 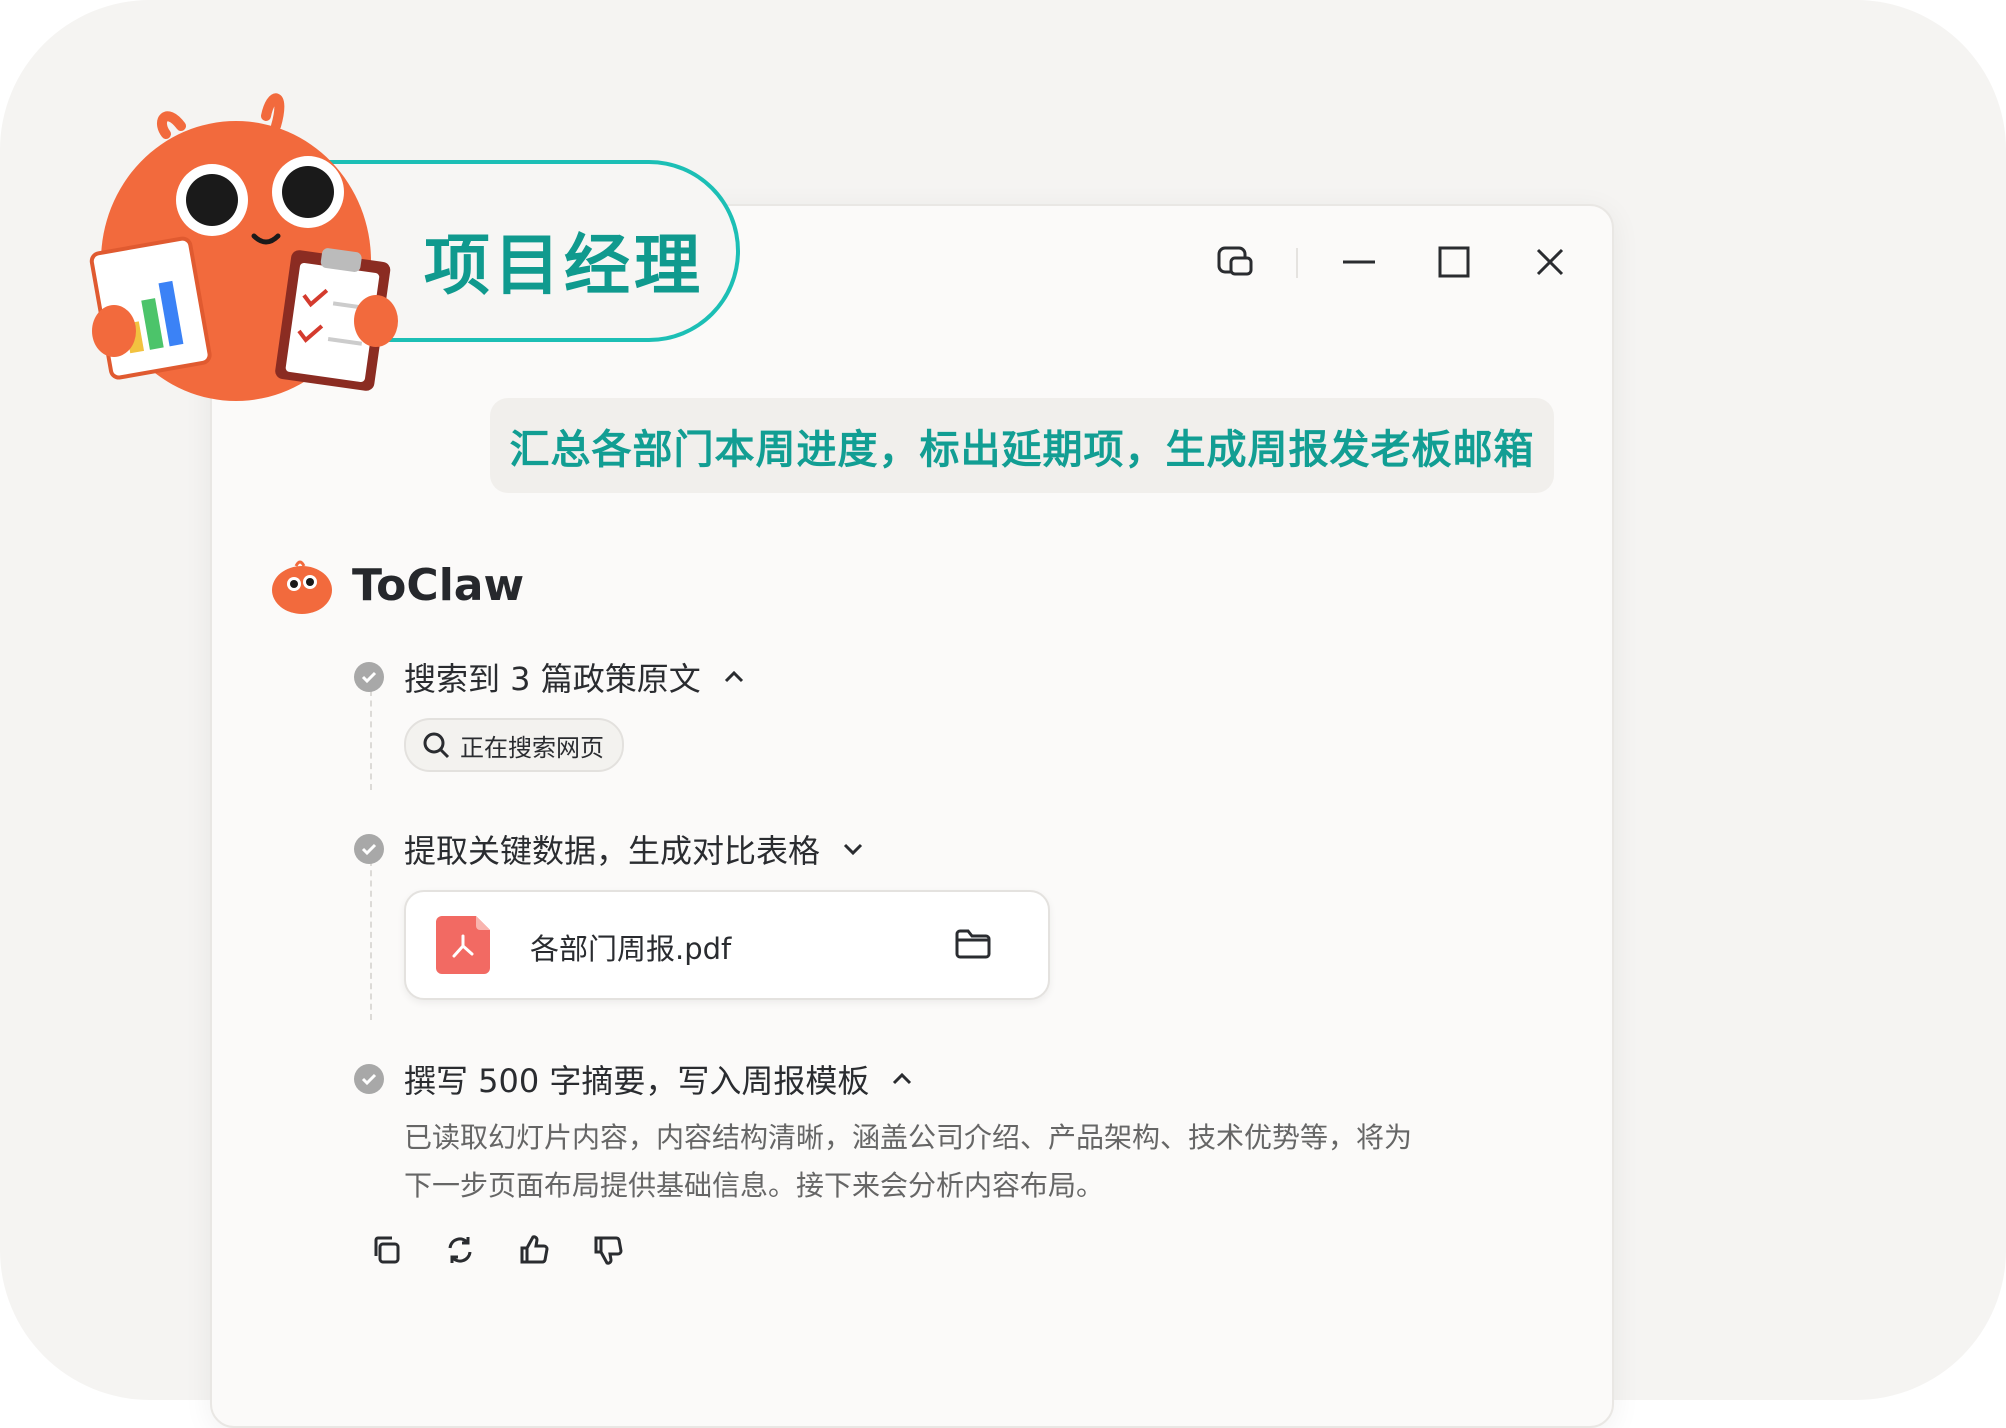 What do you see at coordinates (1022, 449) in the screenshot?
I see `user-prompt-text: 汇总各部门本周进度，标出延期项，生成周报发老板邮箱` at bounding box center [1022, 449].